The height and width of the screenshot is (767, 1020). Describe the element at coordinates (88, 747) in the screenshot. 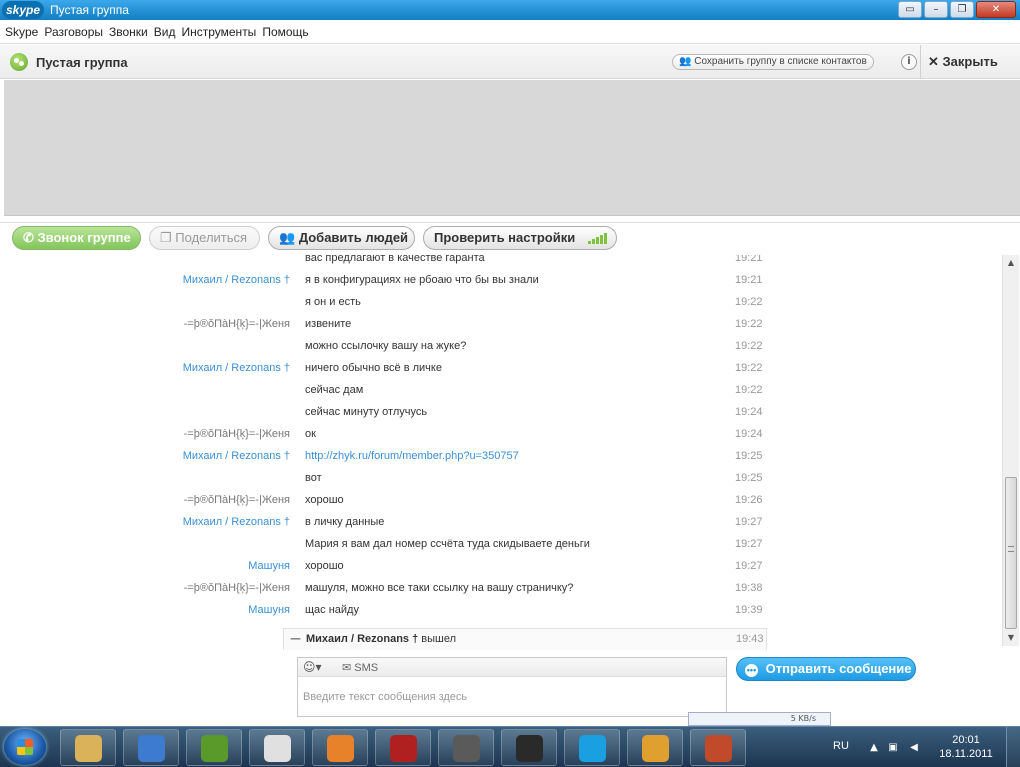

I see `taskbar-app-explorer` at that location.